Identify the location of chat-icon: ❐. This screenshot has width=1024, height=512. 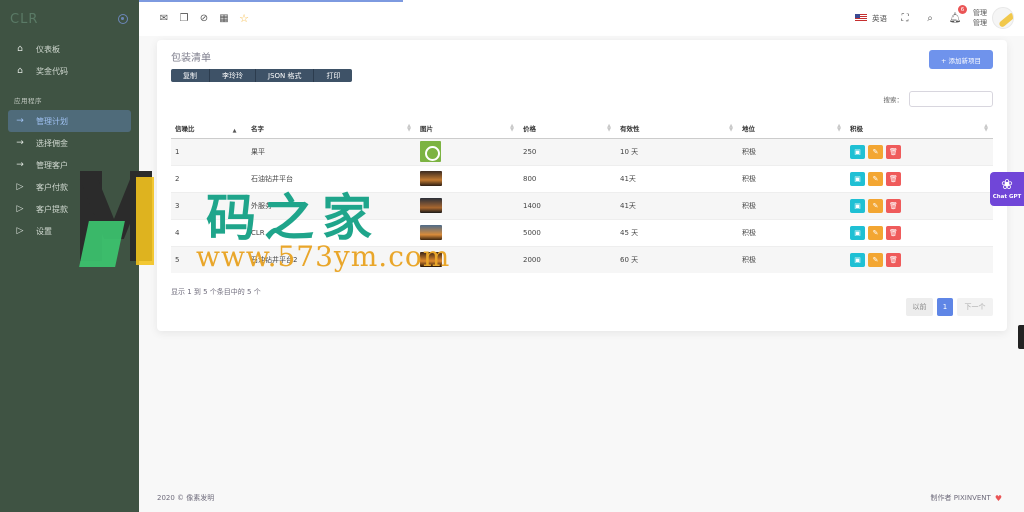
(184, 18).